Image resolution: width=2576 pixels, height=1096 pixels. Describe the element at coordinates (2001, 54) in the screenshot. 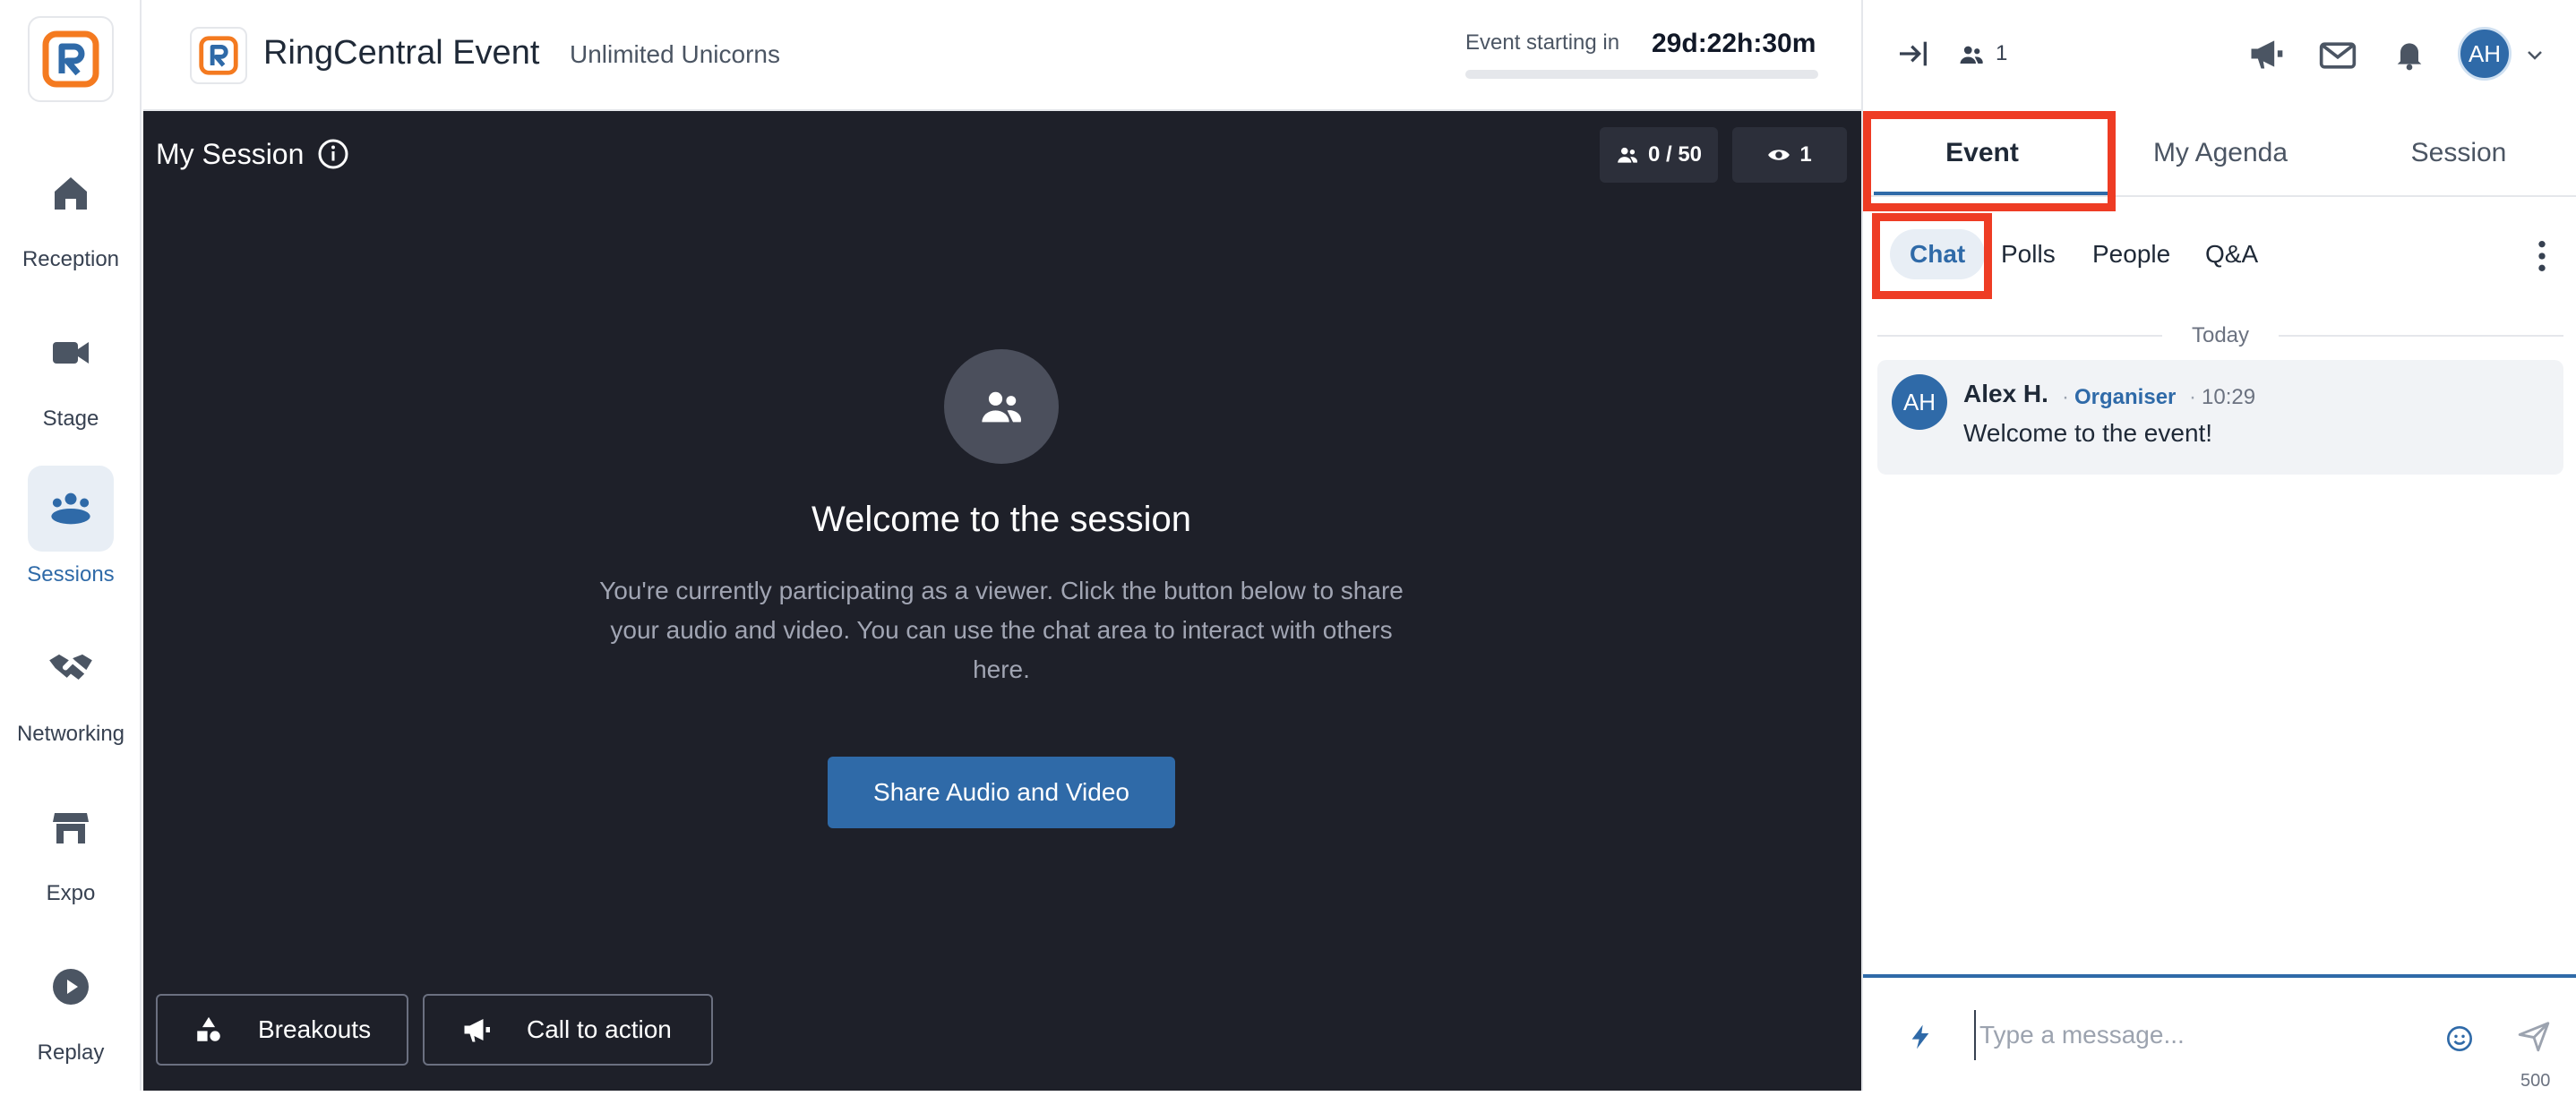

I see `attendee-count: 1` at that location.